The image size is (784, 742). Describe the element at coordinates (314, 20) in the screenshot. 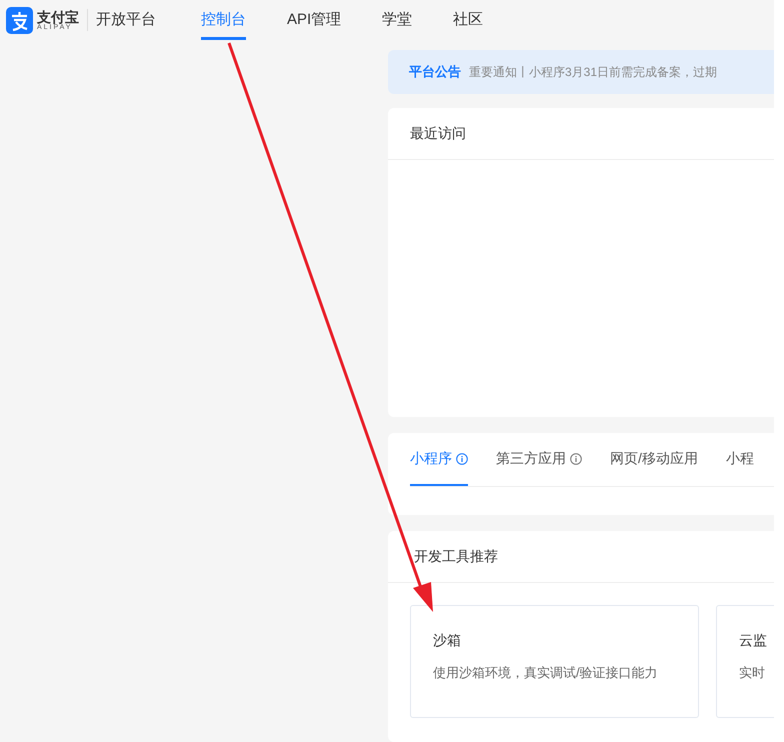

I see `nav-tab: API管理` at that location.